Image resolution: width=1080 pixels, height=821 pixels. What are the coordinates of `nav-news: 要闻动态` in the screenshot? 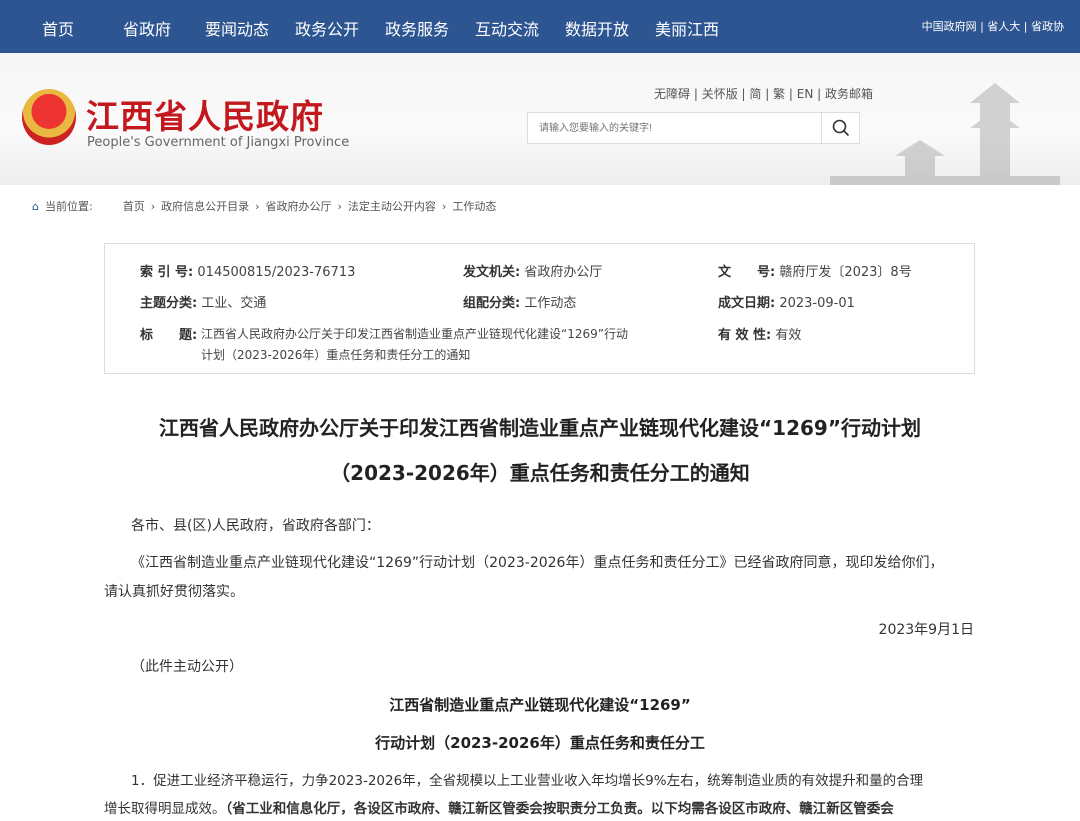 It's located at (237, 28).